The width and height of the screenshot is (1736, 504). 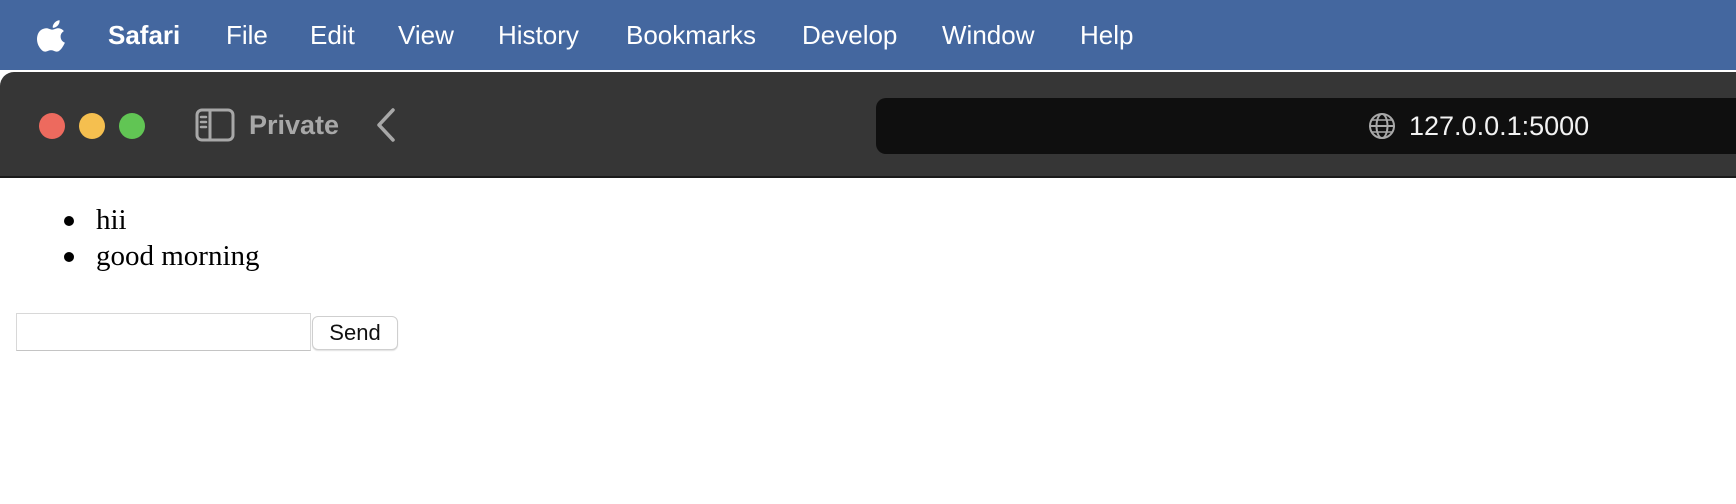 What do you see at coordinates (355, 333) in the screenshot?
I see `send-button: Send` at bounding box center [355, 333].